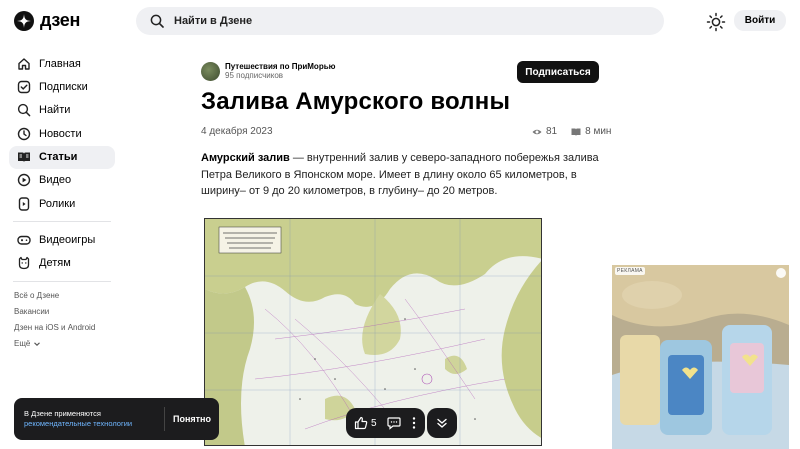  What do you see at coordinates (24, 87) in the screenshot?
I see `subscriptions-icon` at bounding box center [24, 87].